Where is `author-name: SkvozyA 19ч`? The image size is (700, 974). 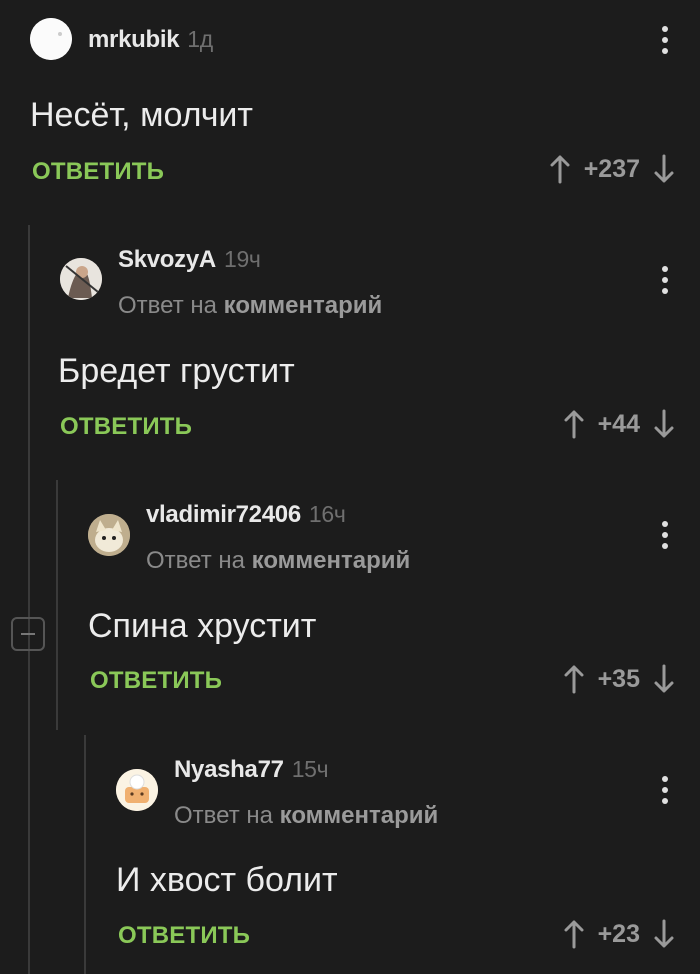 author-name: SkvozyA 19ч is located at coordinates (189, 260).